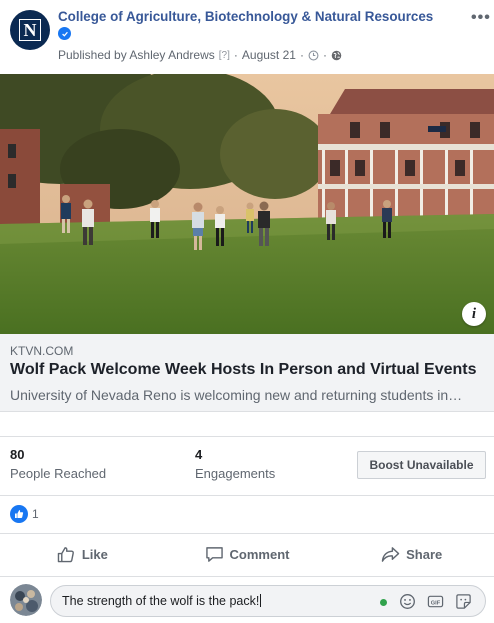 This screenshot has width=494, height=623. Describe the element at coordinates (407, 601) in the screenshot. I see `emoji-icon` at that location.